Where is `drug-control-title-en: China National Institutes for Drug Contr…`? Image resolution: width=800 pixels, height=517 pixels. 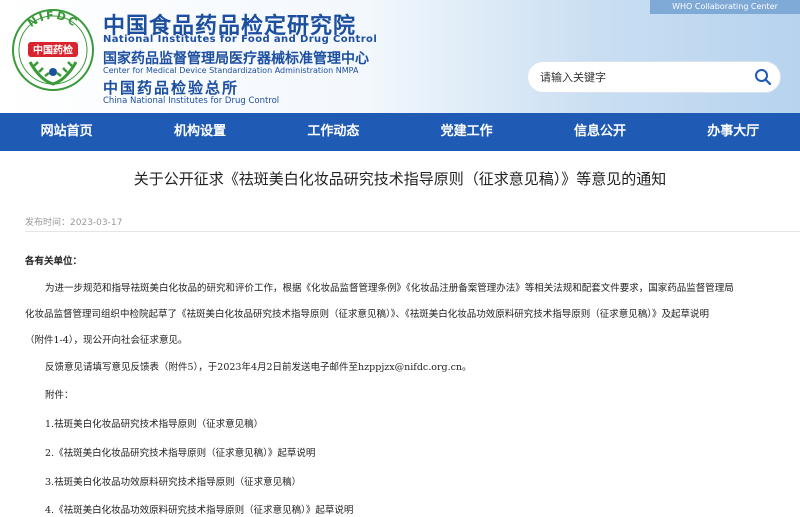 drug-control-title-en: China National Institutes for Drug Contr… is located at coordinates (191, 101).